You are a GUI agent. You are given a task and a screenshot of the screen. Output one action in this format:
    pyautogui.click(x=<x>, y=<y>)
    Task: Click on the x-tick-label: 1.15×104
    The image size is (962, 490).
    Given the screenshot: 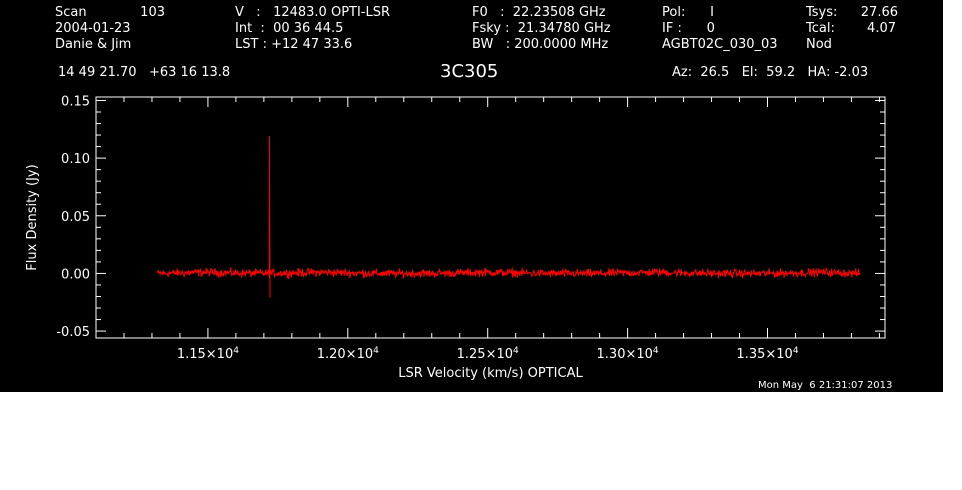 What is the action you would take?
    pyautogui.click(x=208, y=354)
    